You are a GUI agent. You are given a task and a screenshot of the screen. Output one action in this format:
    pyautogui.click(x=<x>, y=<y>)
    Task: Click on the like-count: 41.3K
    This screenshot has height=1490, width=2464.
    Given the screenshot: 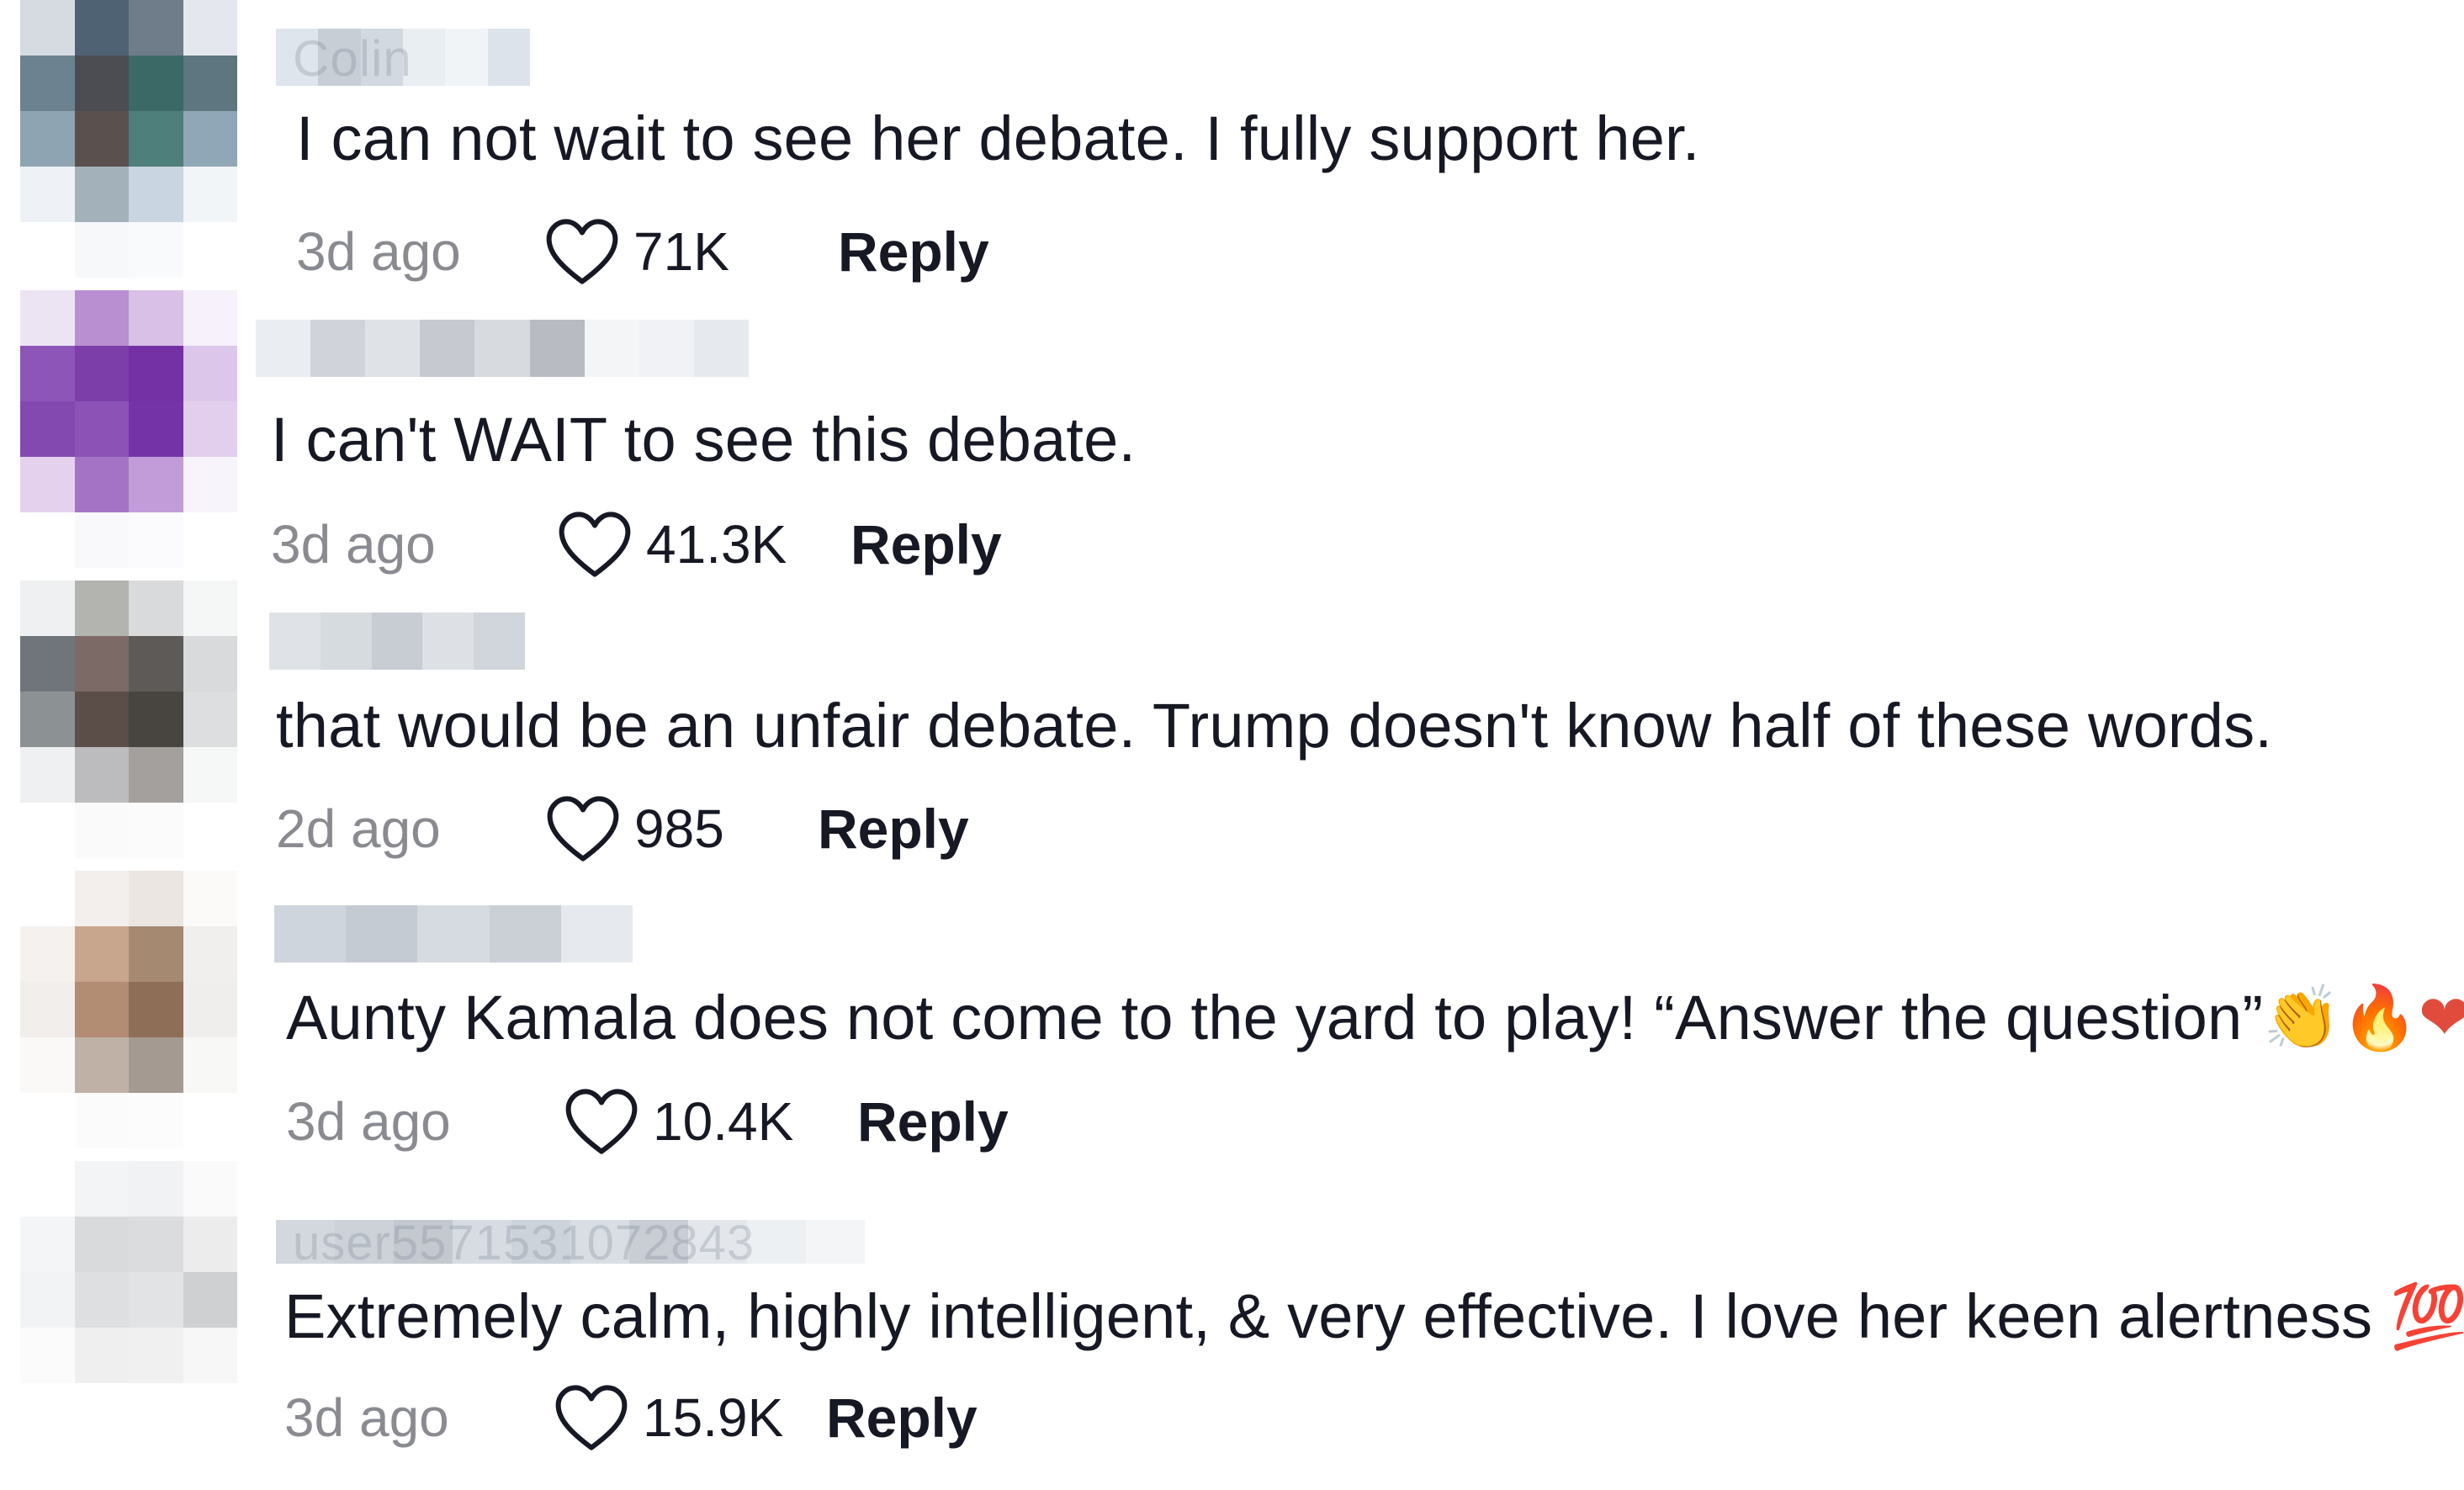 What is the action you would take?
    pyautogui.click(x=717, y=544)
    